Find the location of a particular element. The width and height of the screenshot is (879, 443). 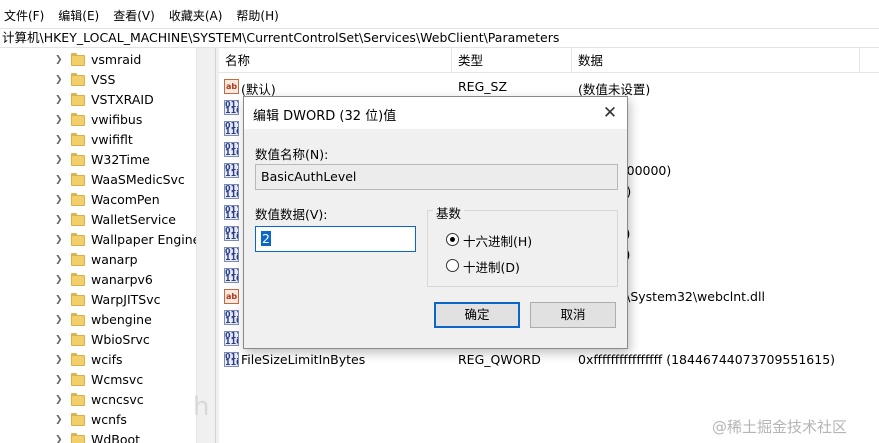

menu-help: 帮助(H) is located at coordinates (257, 15).